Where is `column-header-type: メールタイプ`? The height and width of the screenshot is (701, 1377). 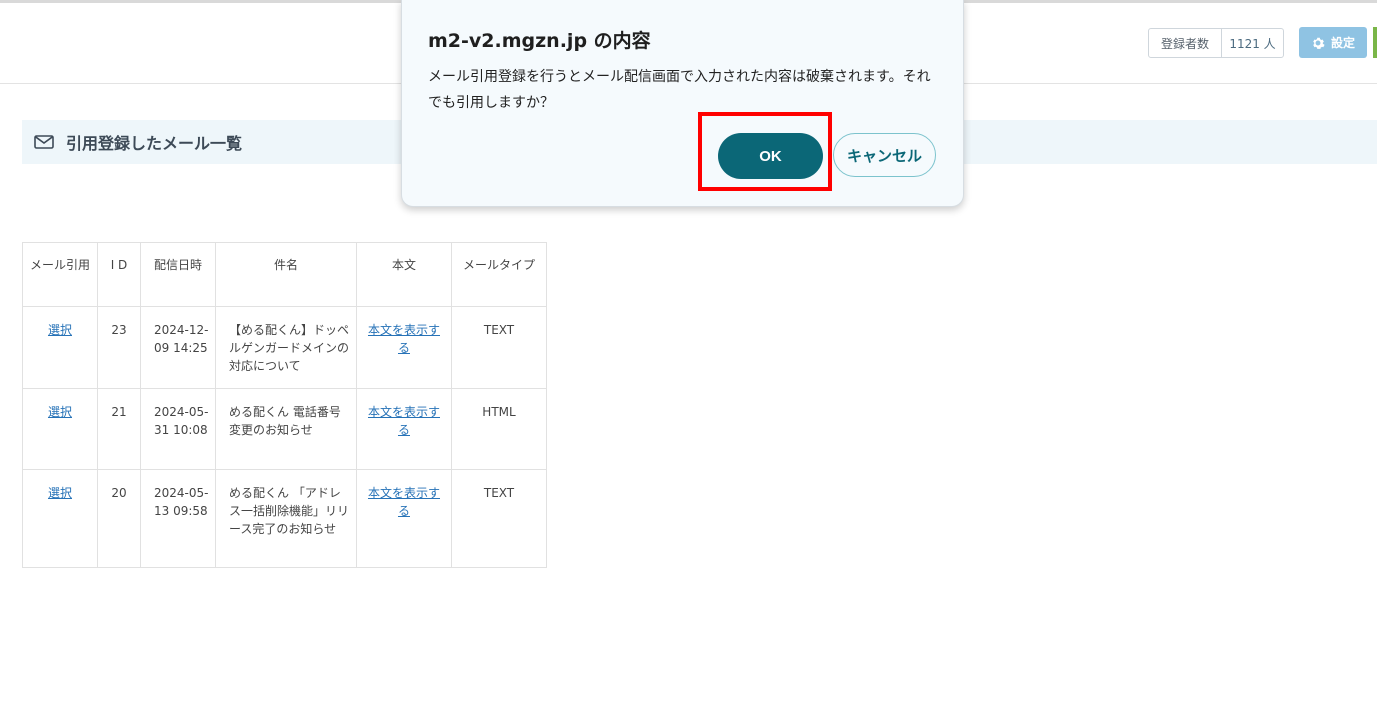
column-header-type: メールタイプ is located at coordinates (499, 274).